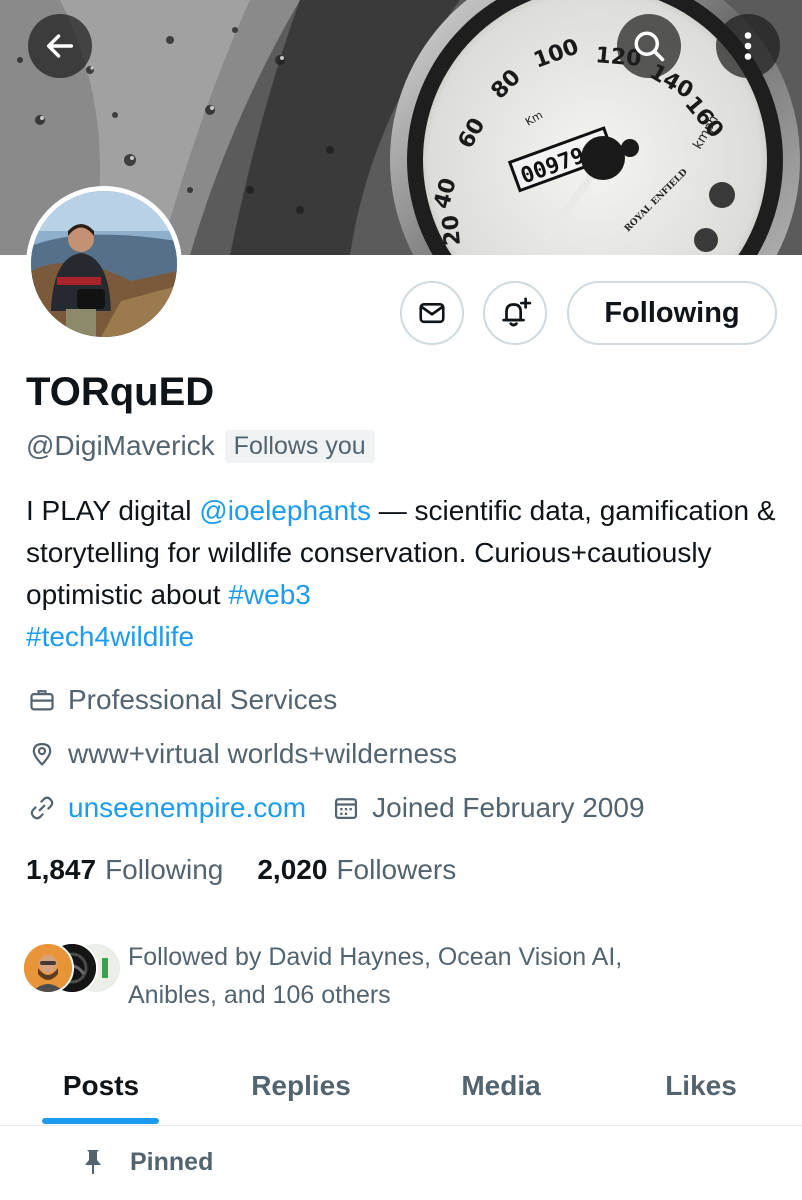  I want to click on following-stat: 1,847 Following, so click(124, 870).